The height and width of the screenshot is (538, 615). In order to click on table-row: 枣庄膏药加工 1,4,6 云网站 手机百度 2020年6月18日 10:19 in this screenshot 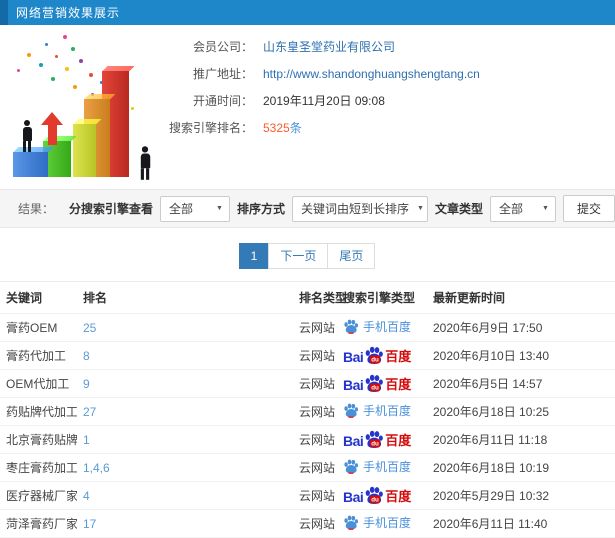, I will do `click(307, 467)`.